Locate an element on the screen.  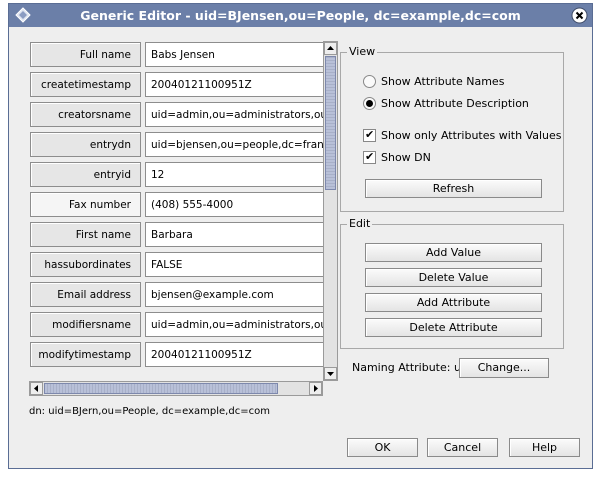
attribute-row: Email address bjensen@example.com is located at coordinates (176, 295).